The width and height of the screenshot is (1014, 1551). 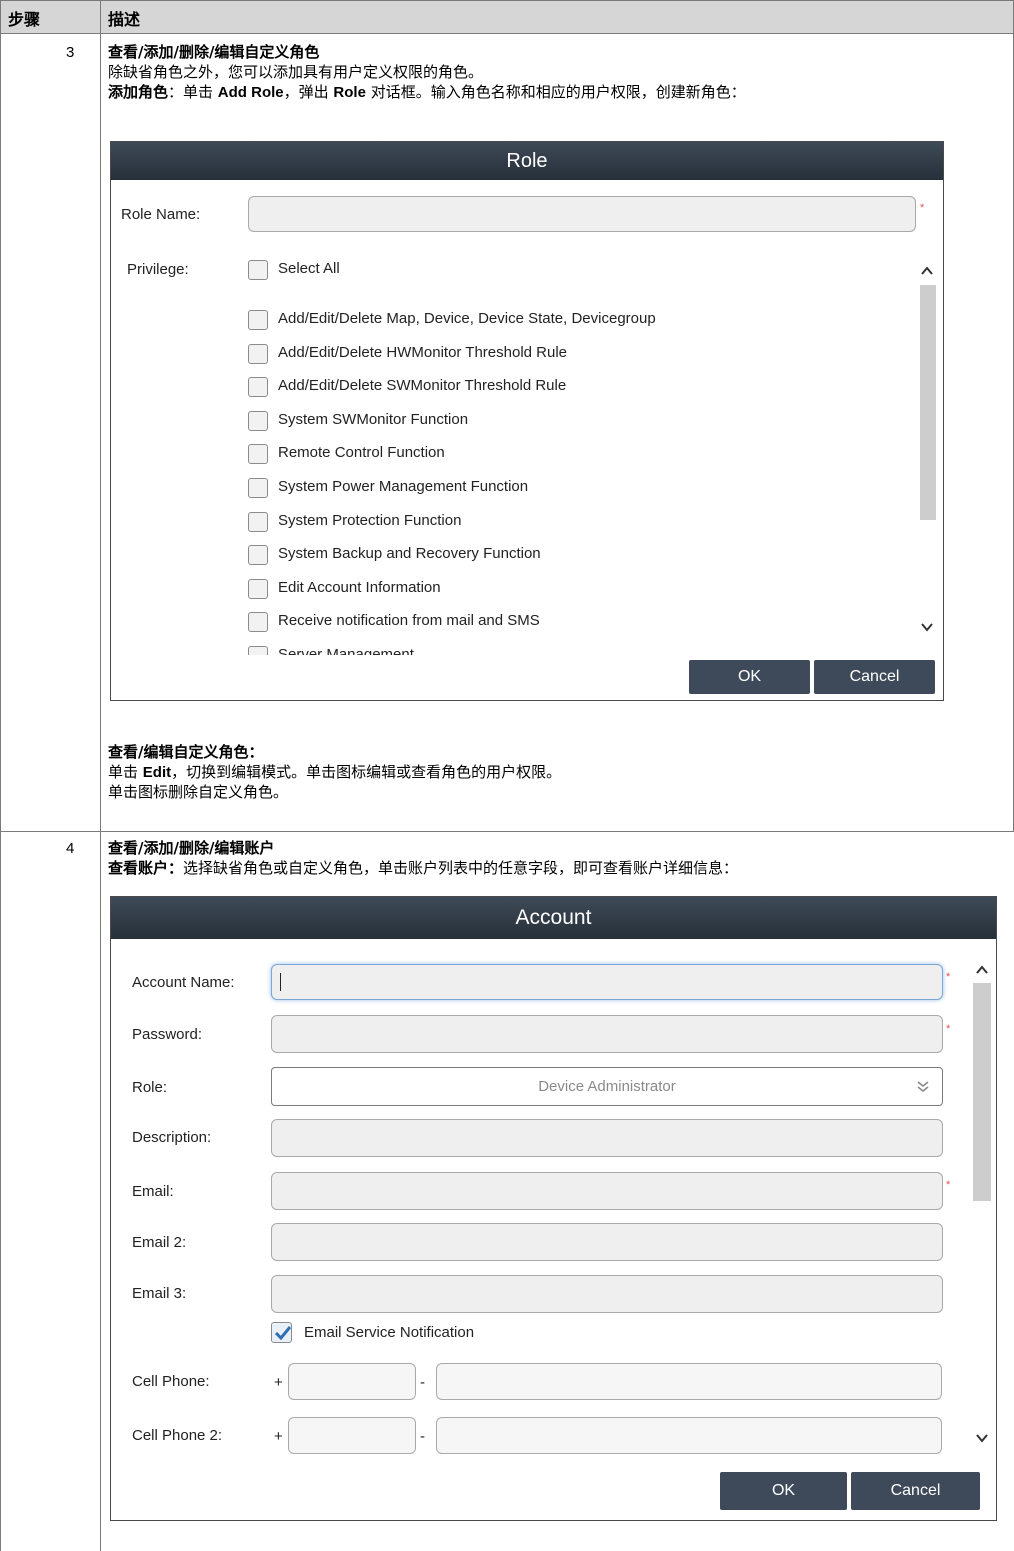 I want to click on cell-phone-dash: -, so click(x=422, y=1382).